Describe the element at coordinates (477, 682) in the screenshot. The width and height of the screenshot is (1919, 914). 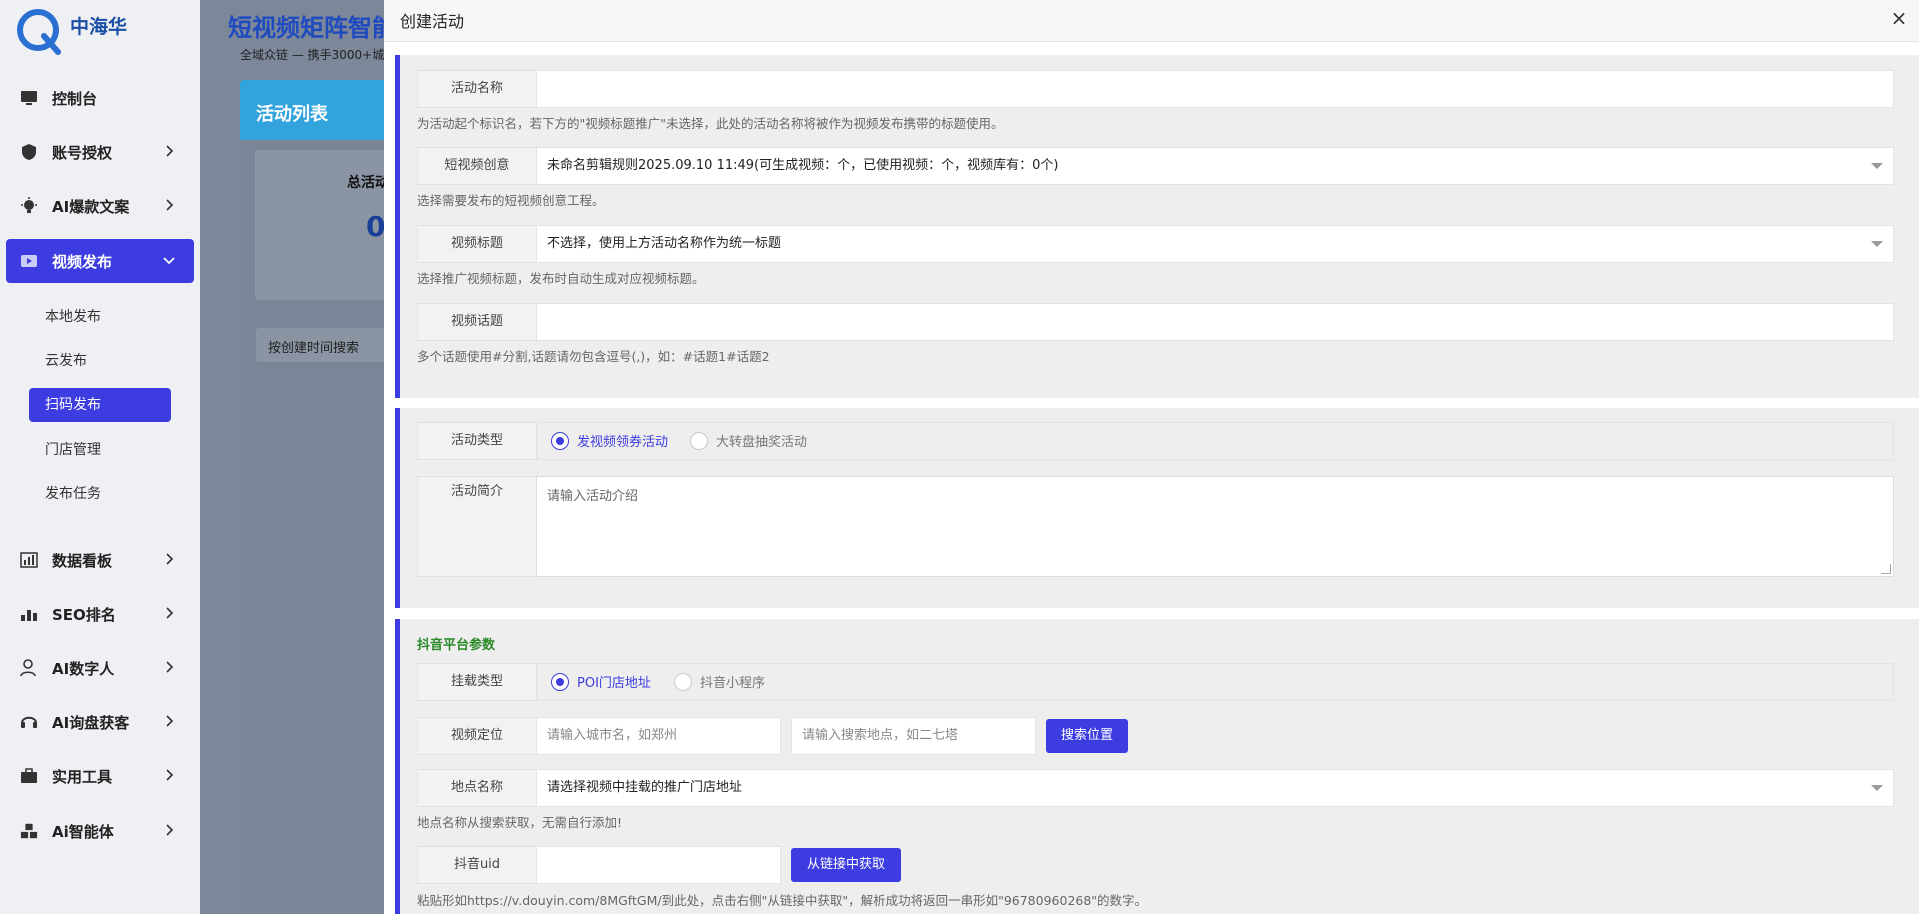
I see `mount-type-label: 挂载类型` at that location.